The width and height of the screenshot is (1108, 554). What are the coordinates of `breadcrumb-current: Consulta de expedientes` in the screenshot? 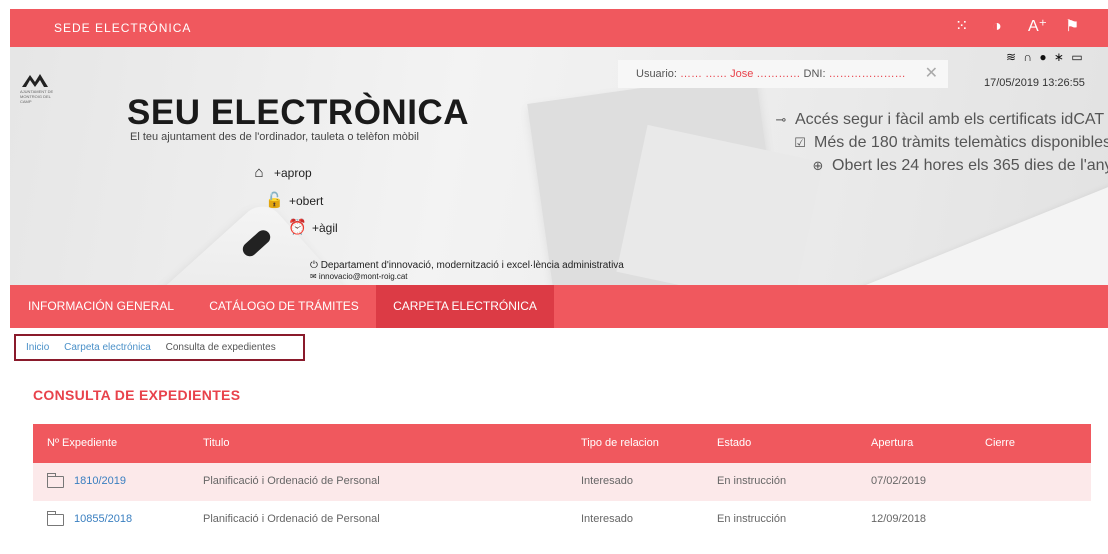 It's located at (220, 347).